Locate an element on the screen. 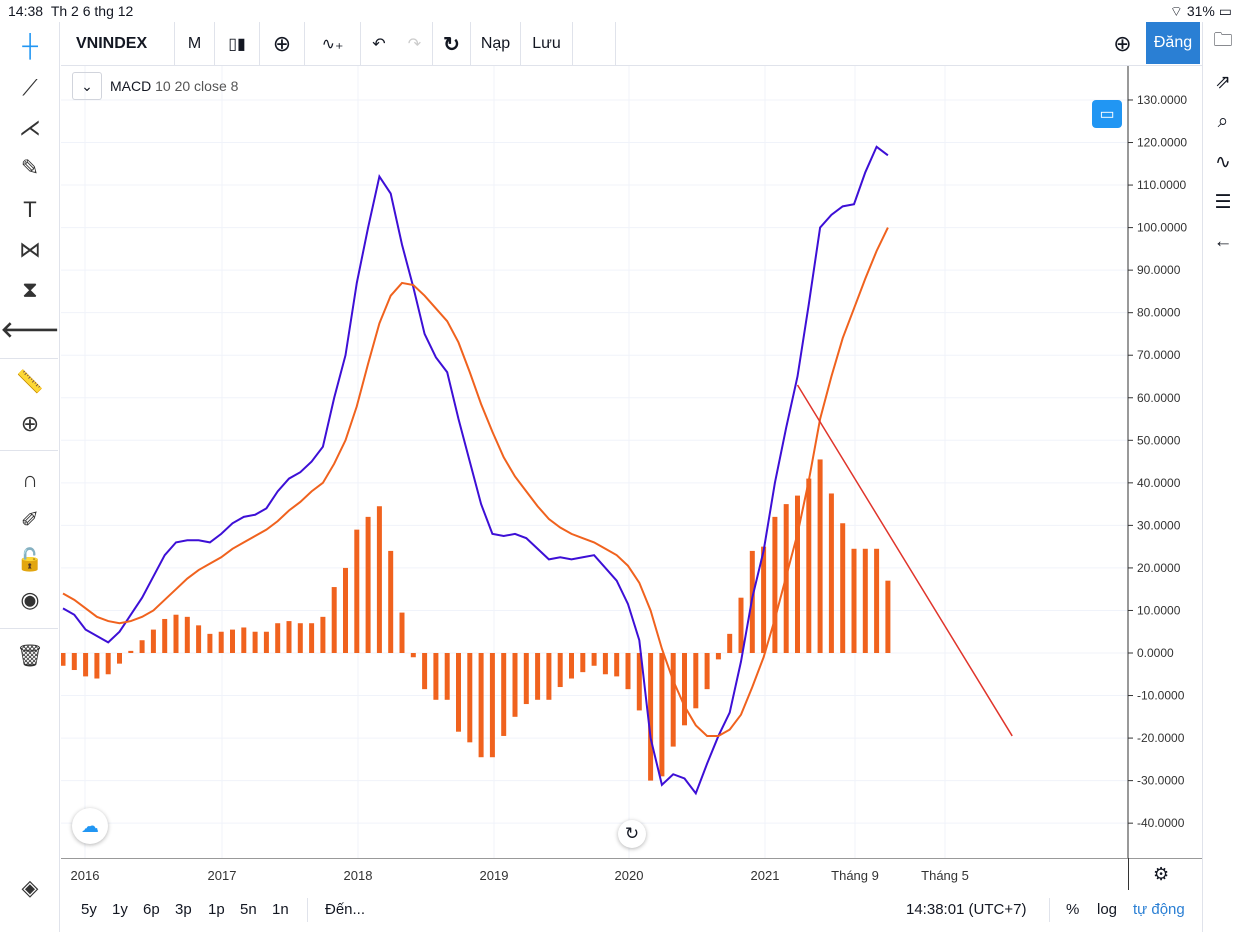 This screenshot has height=932, width=1242. time-label: 2018 is located at coordinates (358, 875).